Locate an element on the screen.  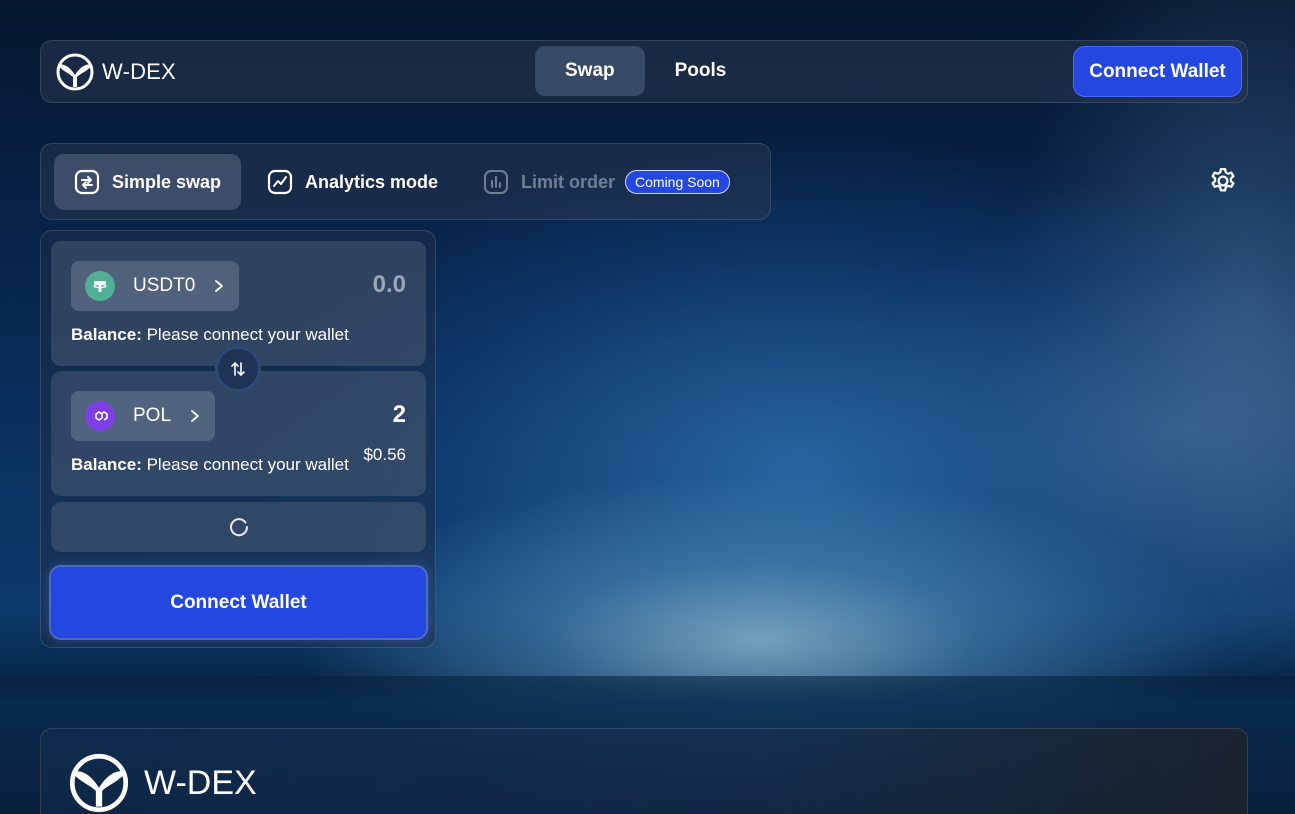
swap-vertical-icon is located at coordinates (238, 369).